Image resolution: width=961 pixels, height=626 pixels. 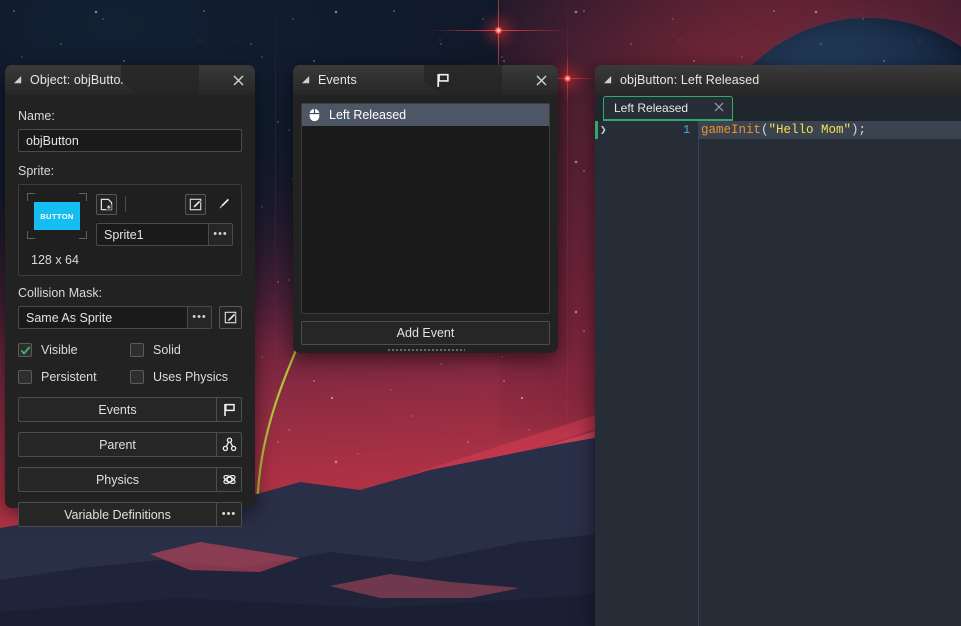 What do you see at coordinates (167, 350) in the screenshot?
I see `checkbox-solid-label: Solid` at bounding box center [167, 350].